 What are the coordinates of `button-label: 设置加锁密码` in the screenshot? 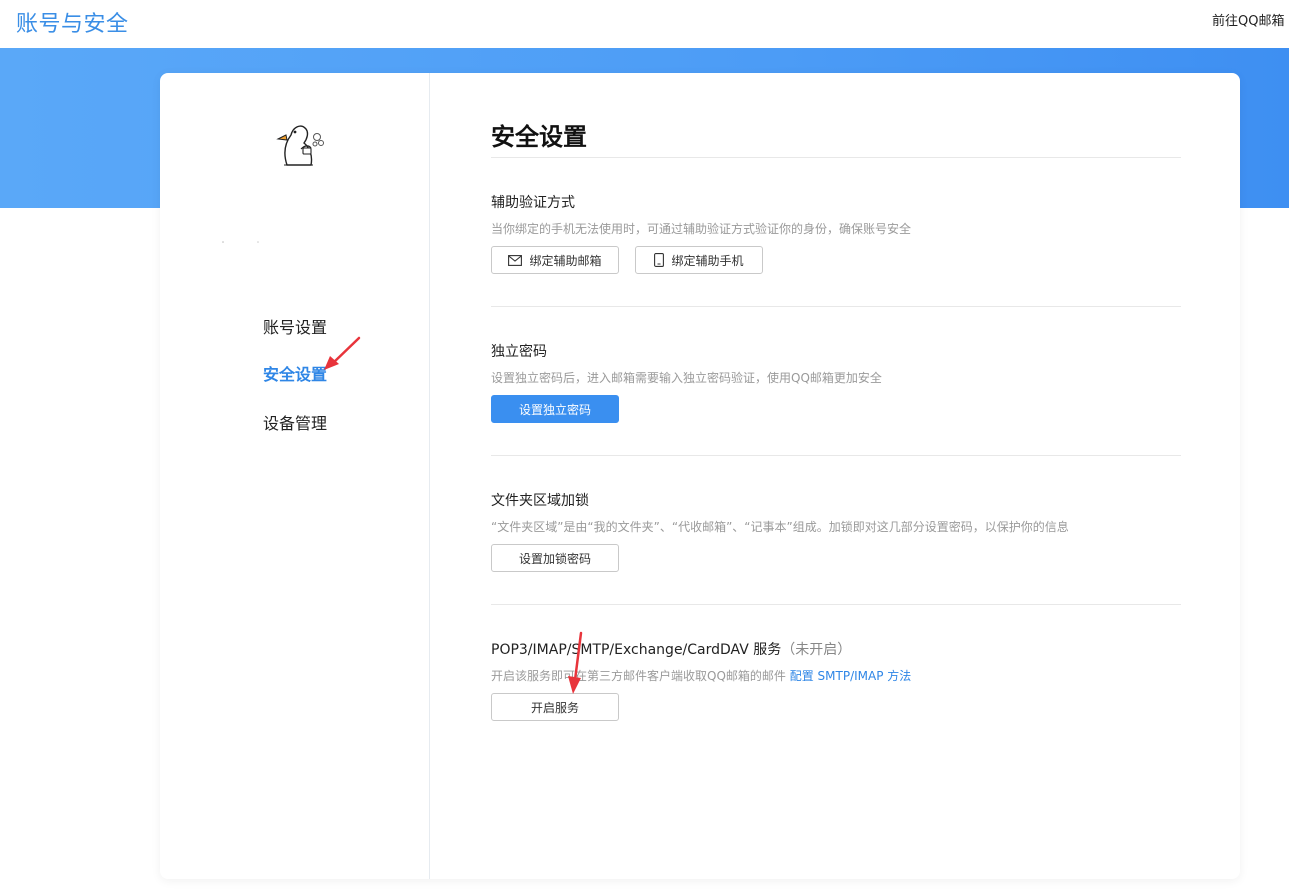 It's located at (554, 558).